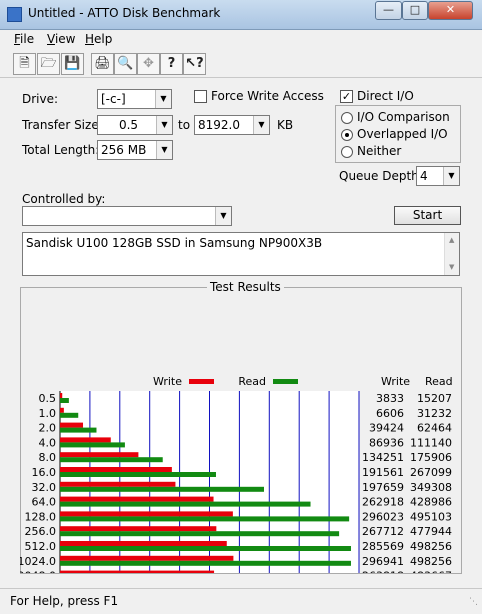 This screenshot has height=614, width=482. I want to click on start-button: Start, so click(427, 215).